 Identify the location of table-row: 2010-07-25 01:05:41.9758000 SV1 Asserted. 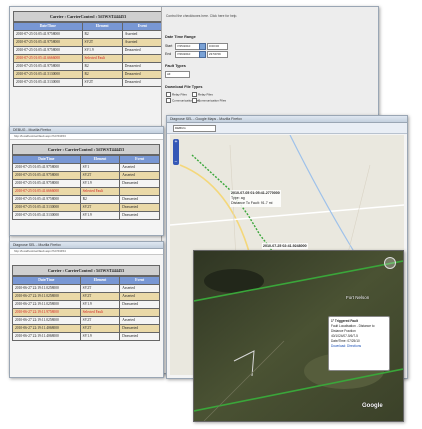
(86, 167).